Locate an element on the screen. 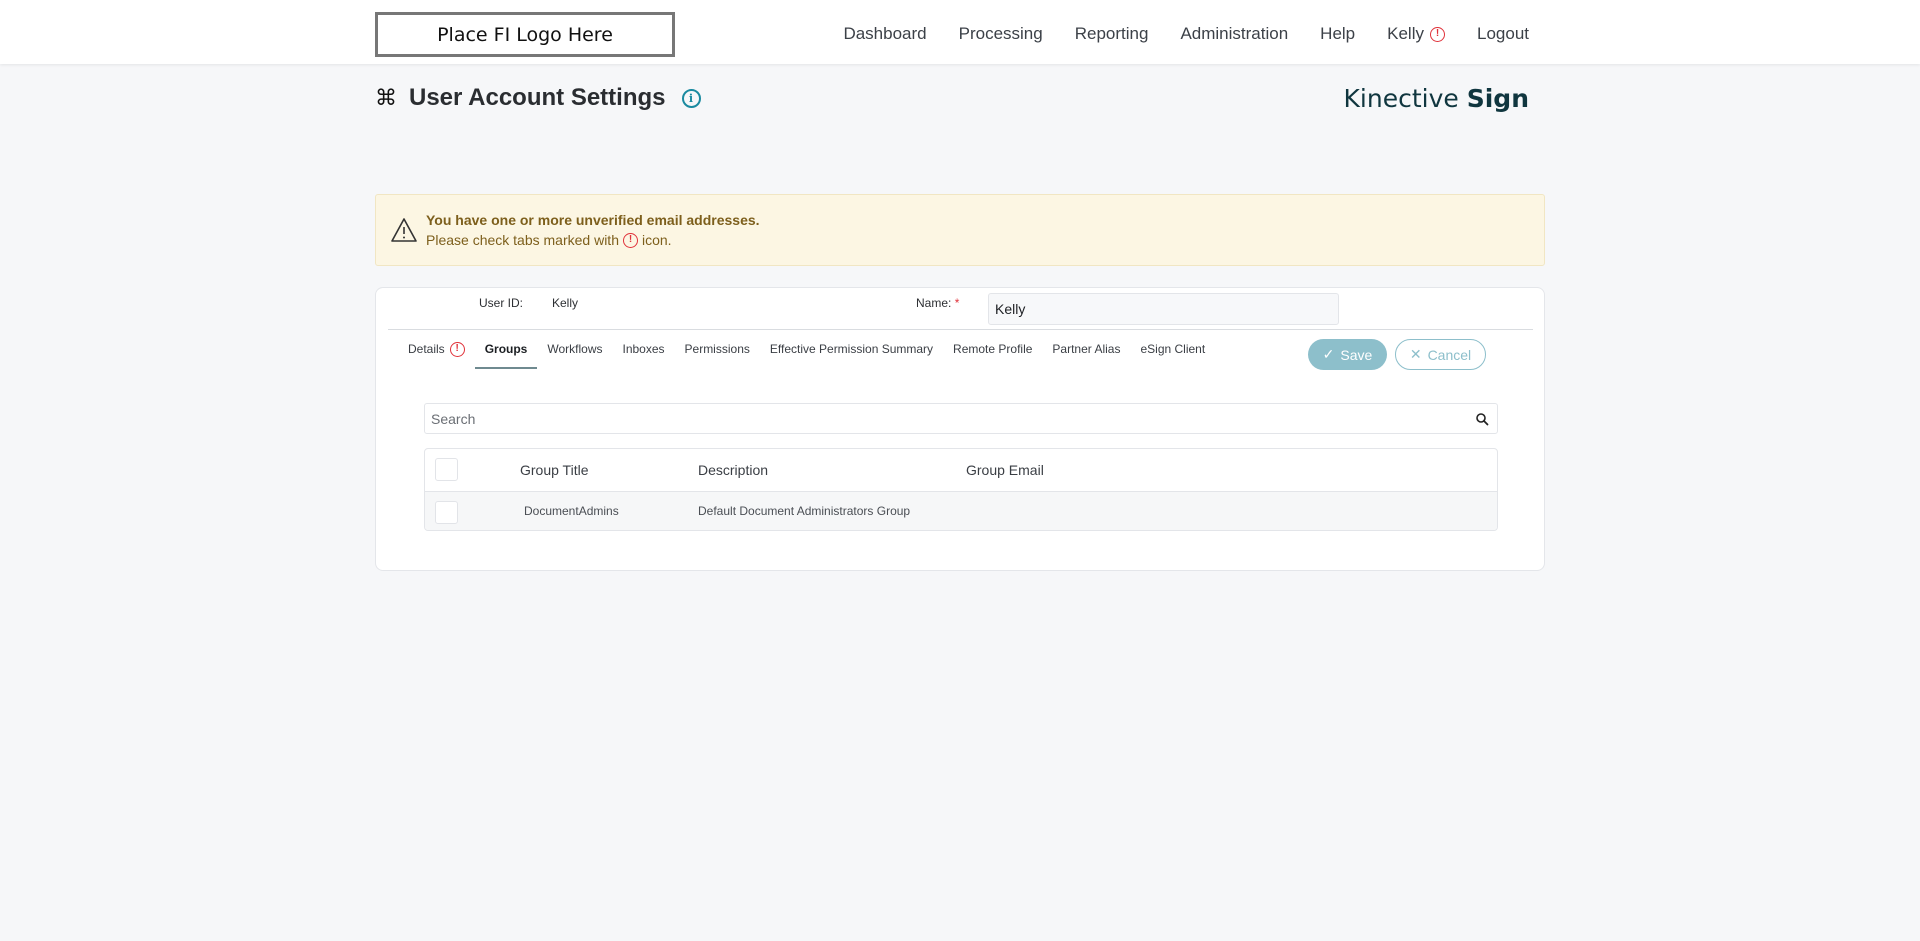 This screenshot has width=1920, height=941. brand-name-bold: Sign is located at coordinates (1497, 98).